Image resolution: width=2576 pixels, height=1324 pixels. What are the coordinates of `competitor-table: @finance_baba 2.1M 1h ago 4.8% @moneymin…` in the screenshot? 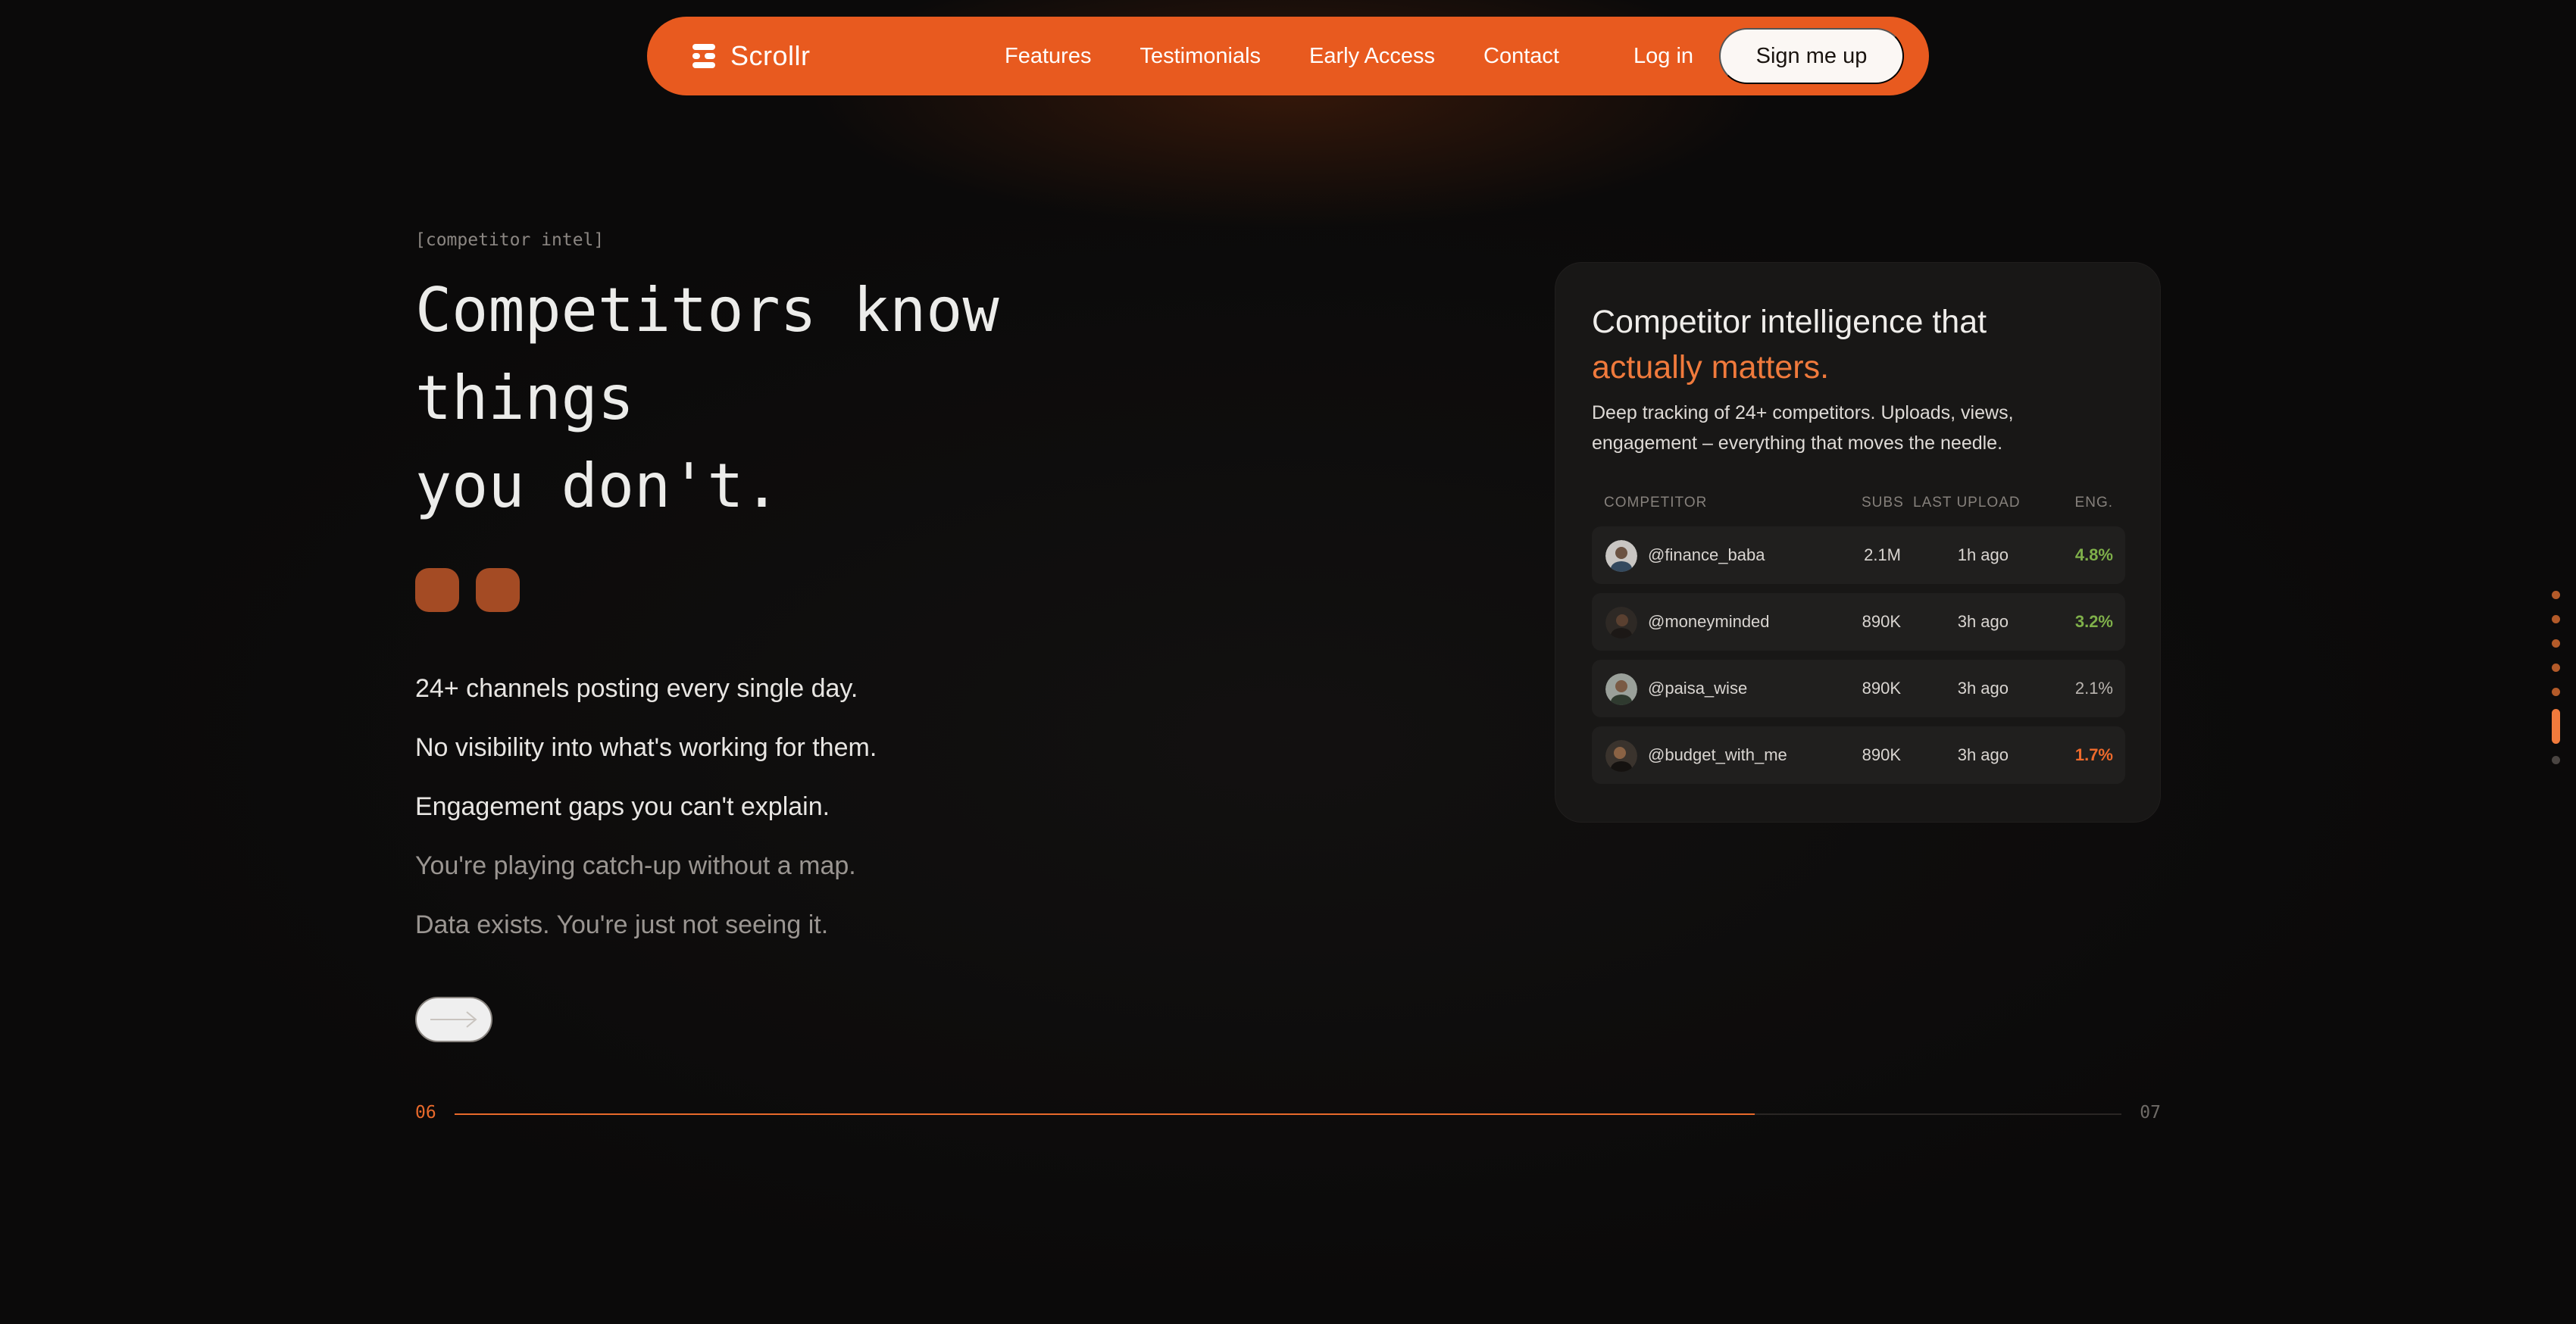 It's located at (1858, 659).